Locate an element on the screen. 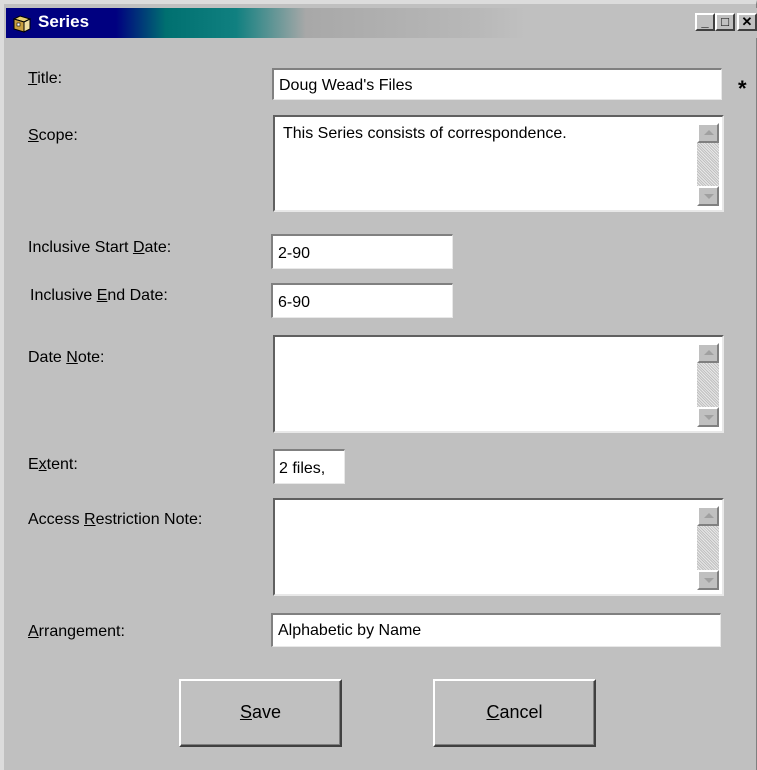 The height and width of the screenshot is (770, 757). access-restriction-scrollbar is located at coordinates (708, 548).